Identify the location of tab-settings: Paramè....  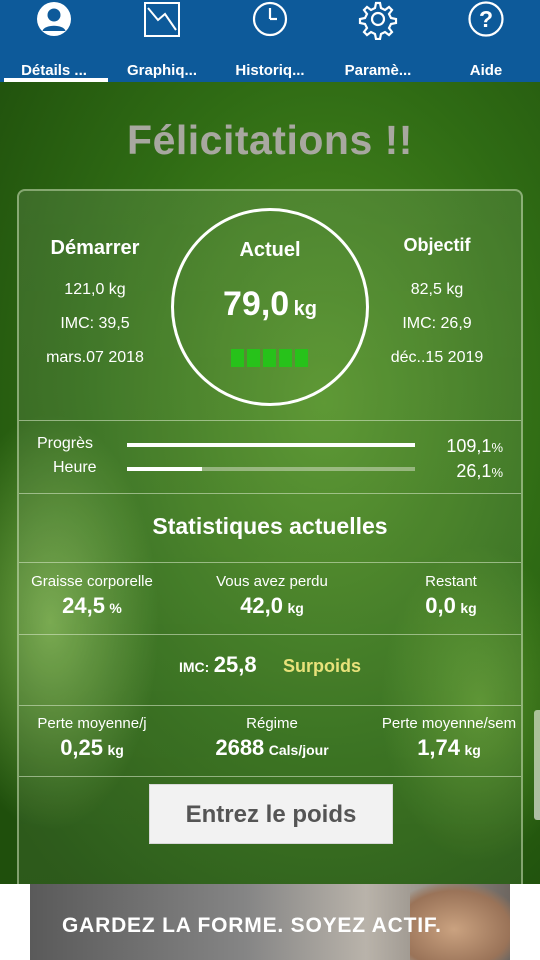
(378, 41).